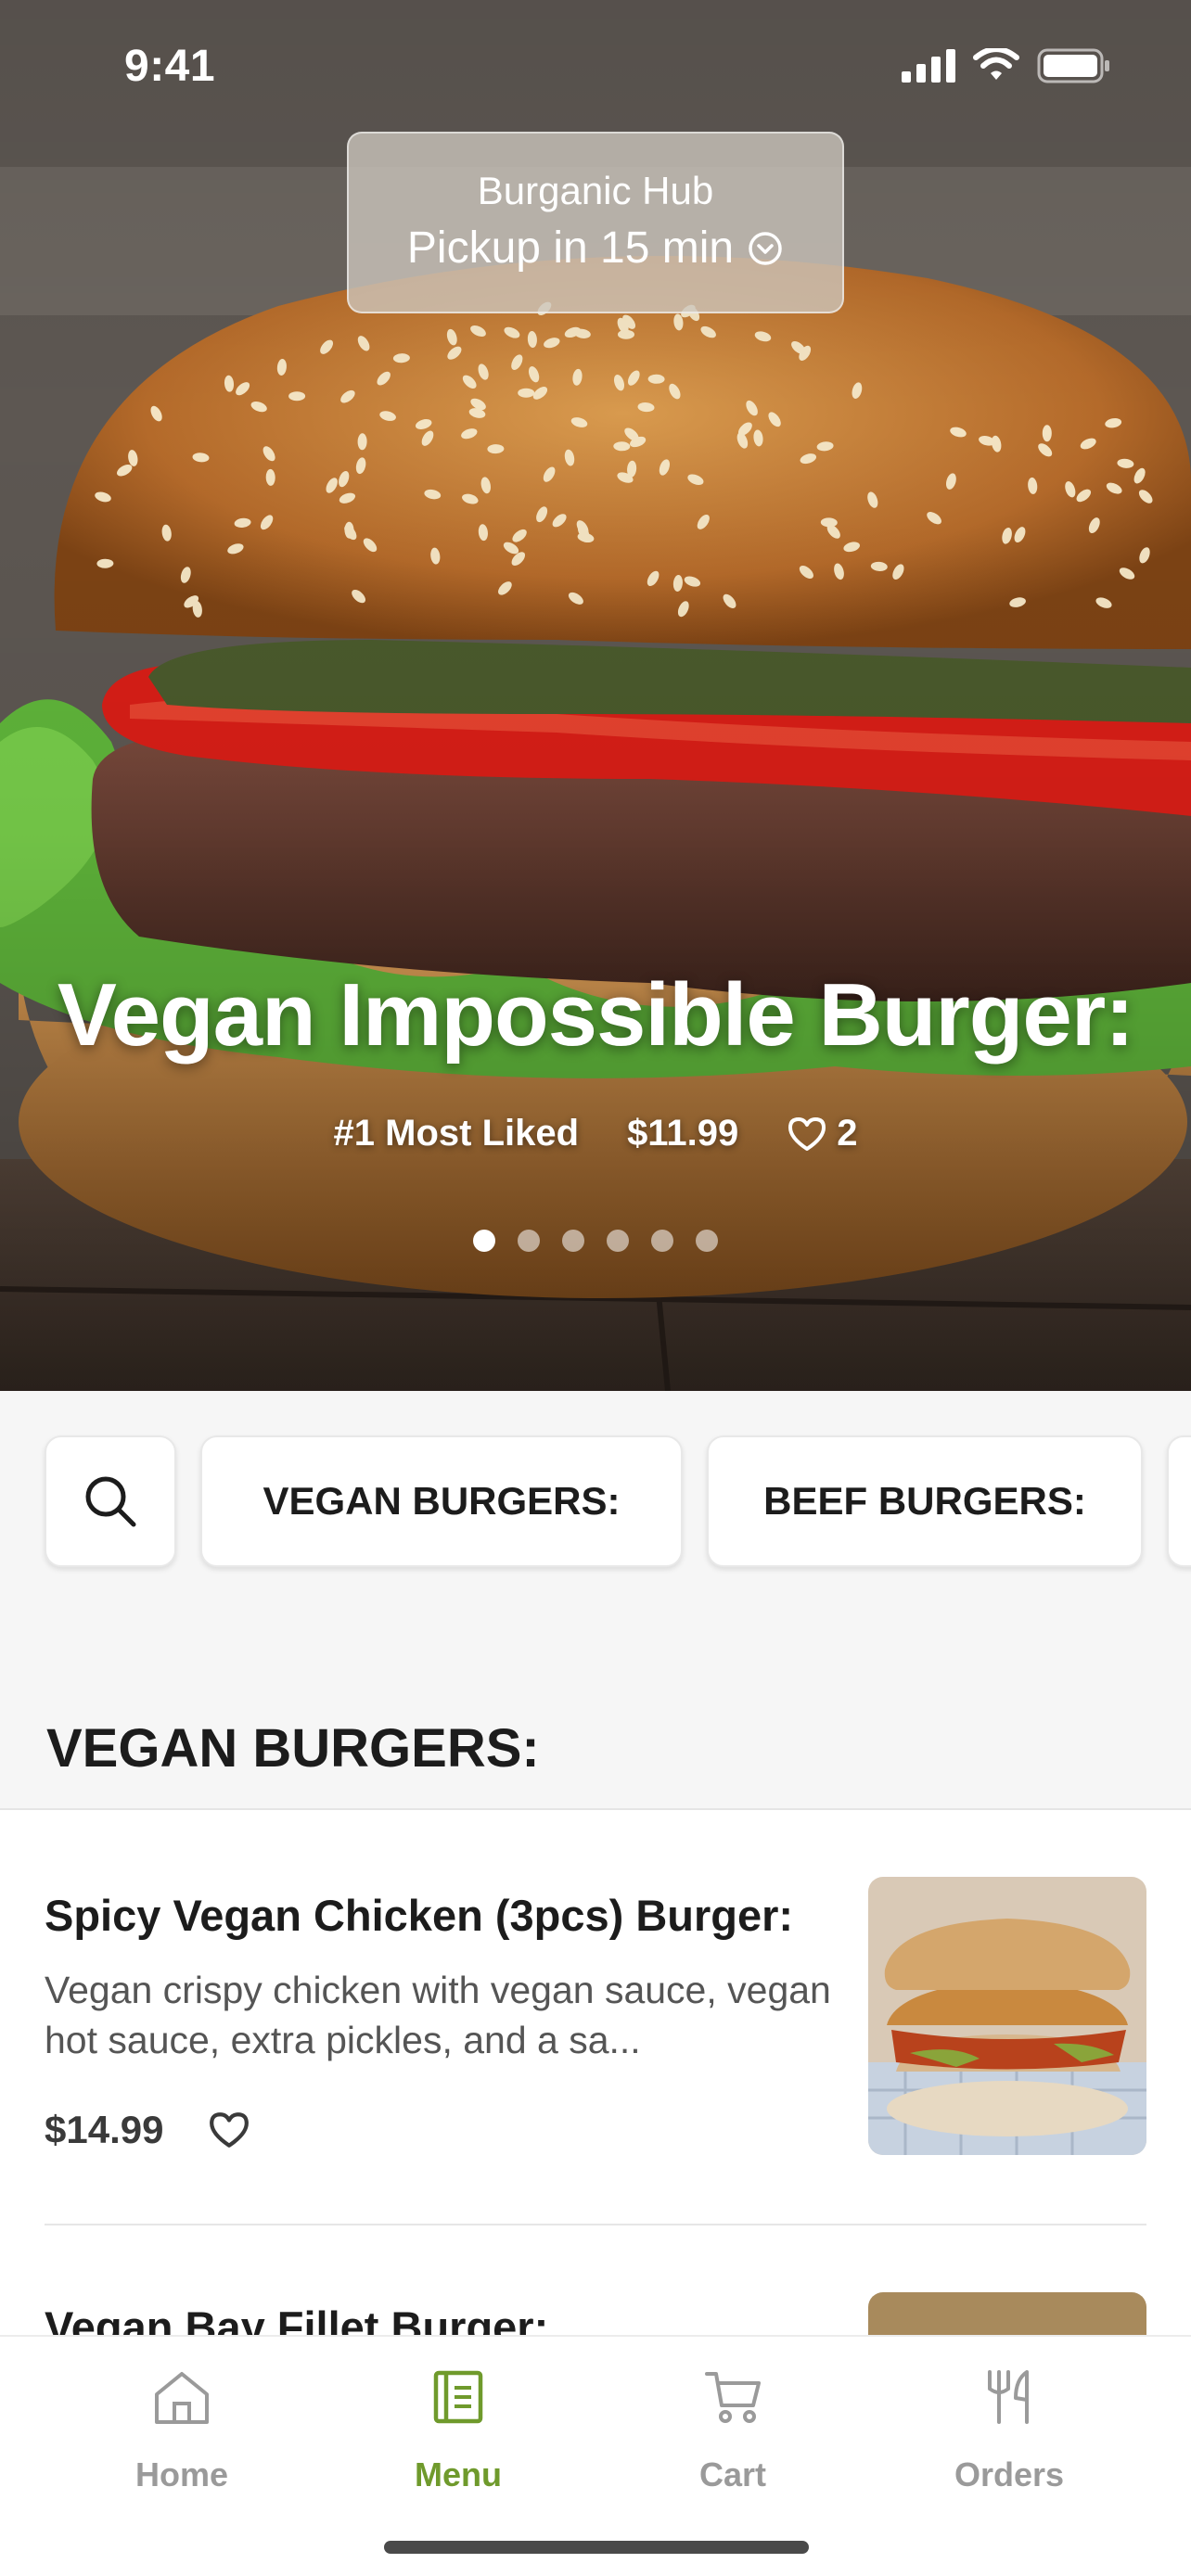 The height and width of the screenshot is (2576, 1191). What do you see at coordinates (595, 1241) in the screenshot?
I see `carousel-dots` at bounding box center [595, 1241].